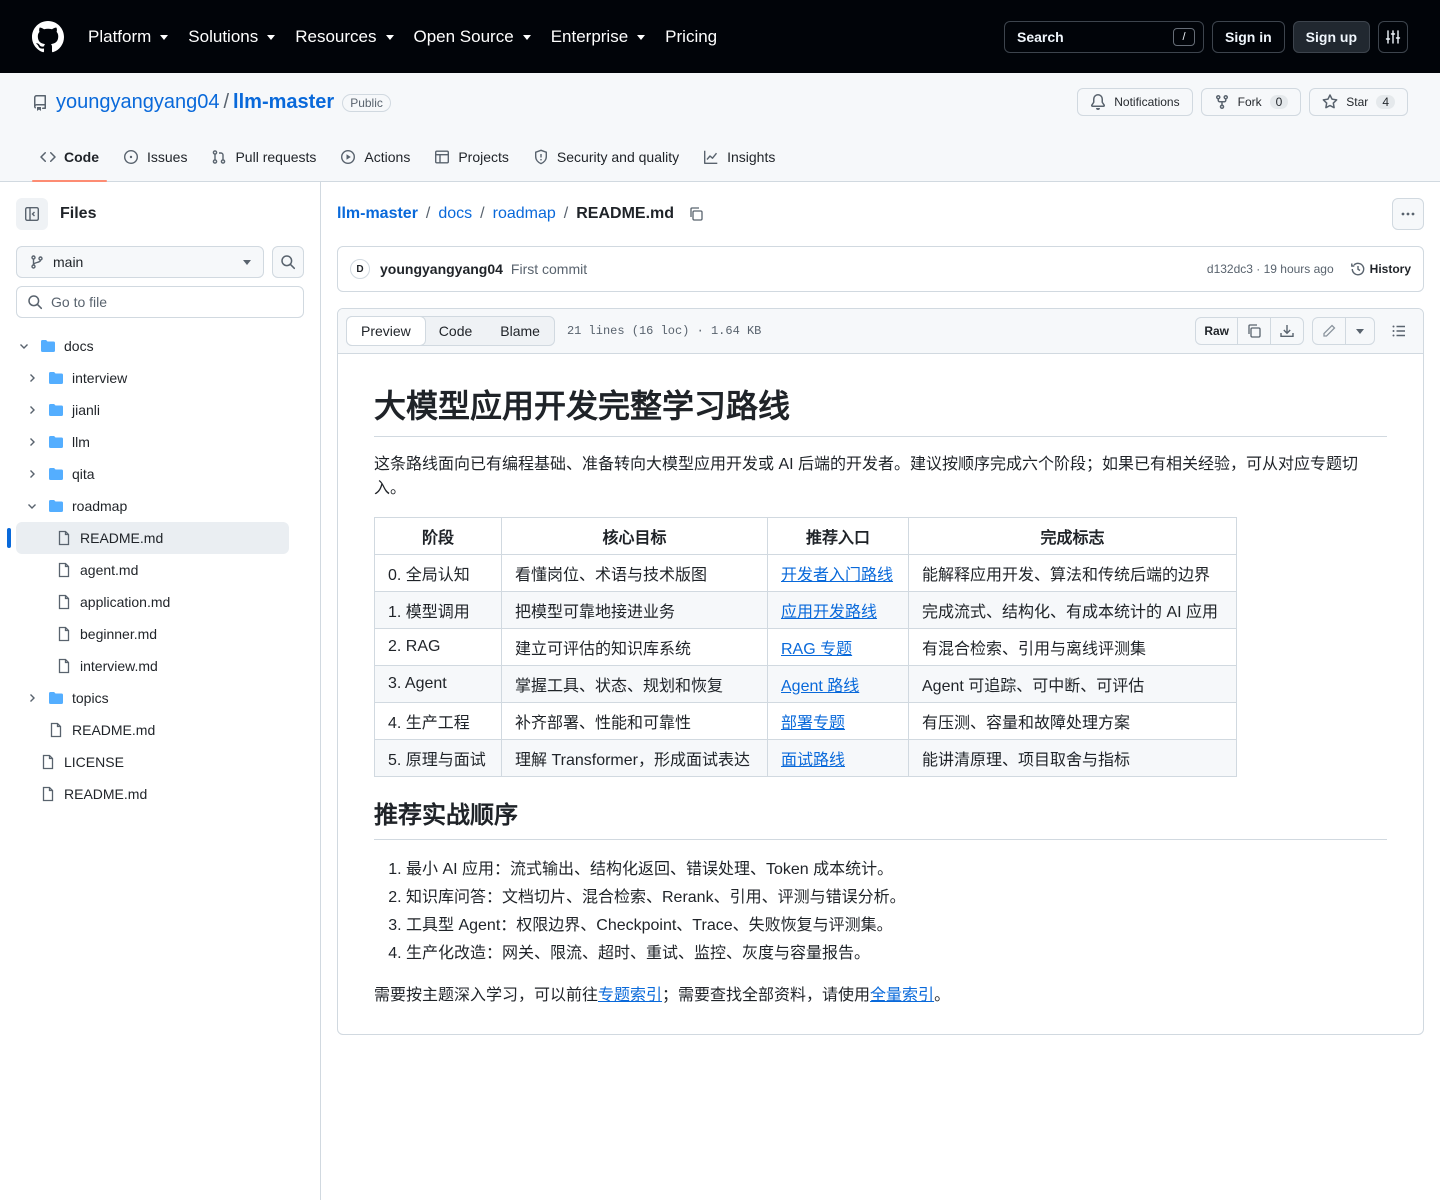 The image size is (1440, 1200). What do you see at coordinates (1072, 610) in the screenshot?
I see `table-cell: 完成流式、结构化、有成本统计的 AI 应用` at bounding box center [1072, 610].